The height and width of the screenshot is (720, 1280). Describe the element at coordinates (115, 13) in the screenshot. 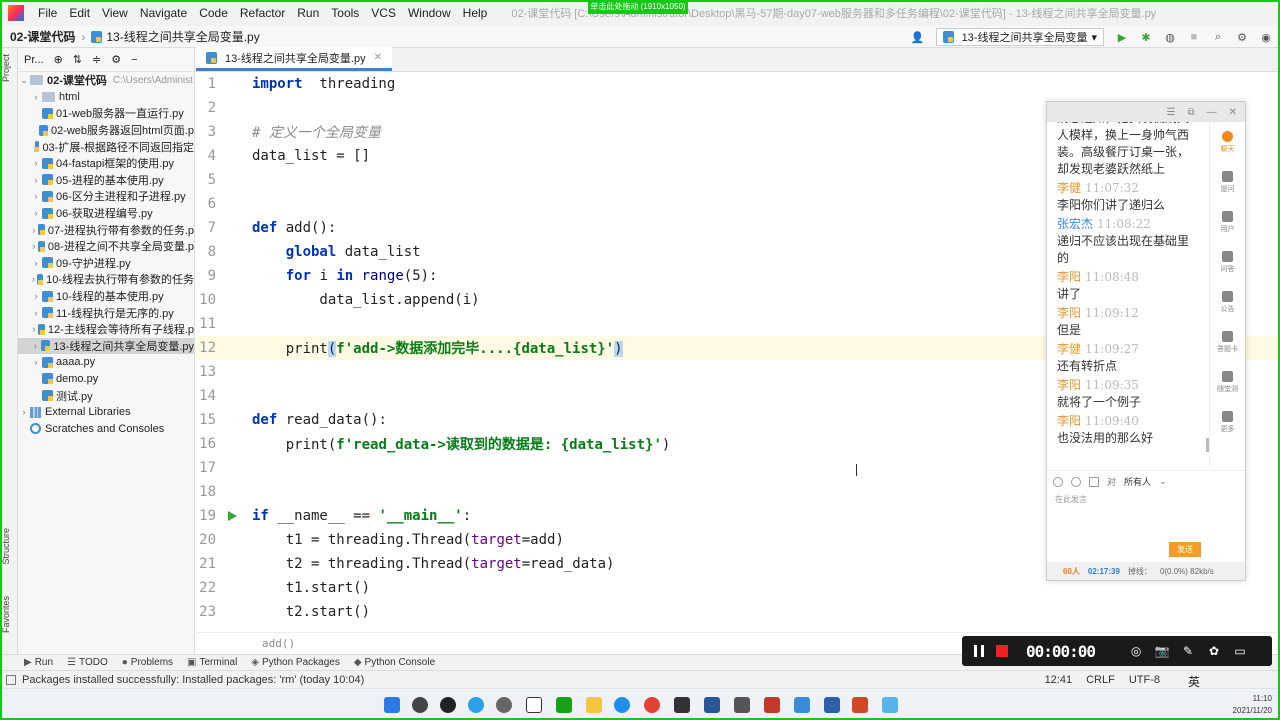

I see `menu-view: View` at that location.